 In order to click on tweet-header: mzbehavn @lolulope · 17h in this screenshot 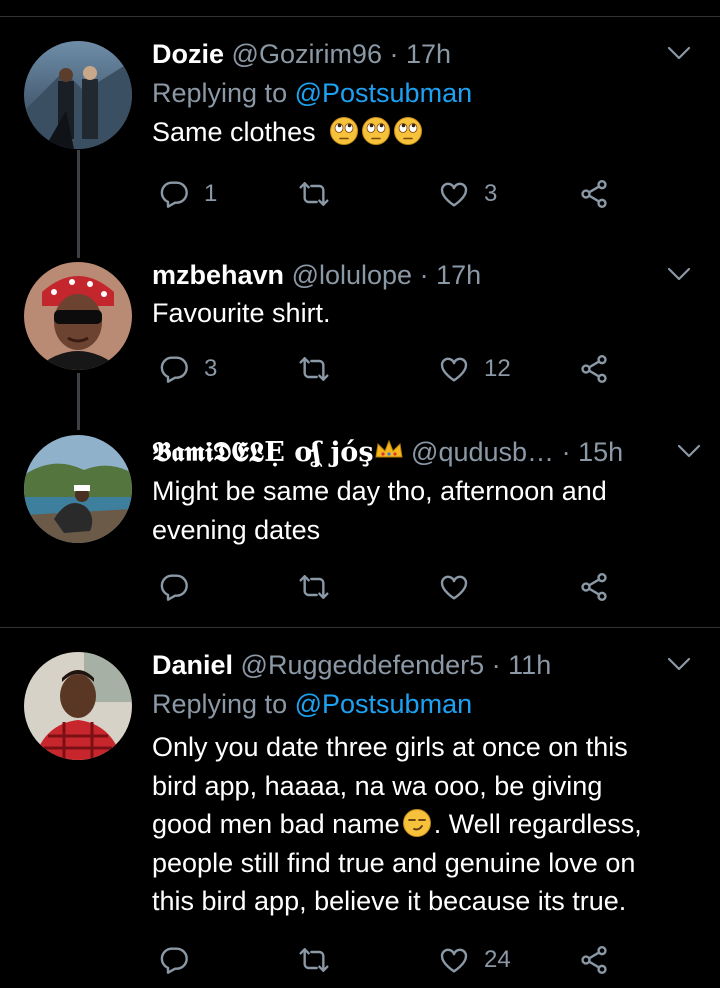, I will do `click(426, 275)`.